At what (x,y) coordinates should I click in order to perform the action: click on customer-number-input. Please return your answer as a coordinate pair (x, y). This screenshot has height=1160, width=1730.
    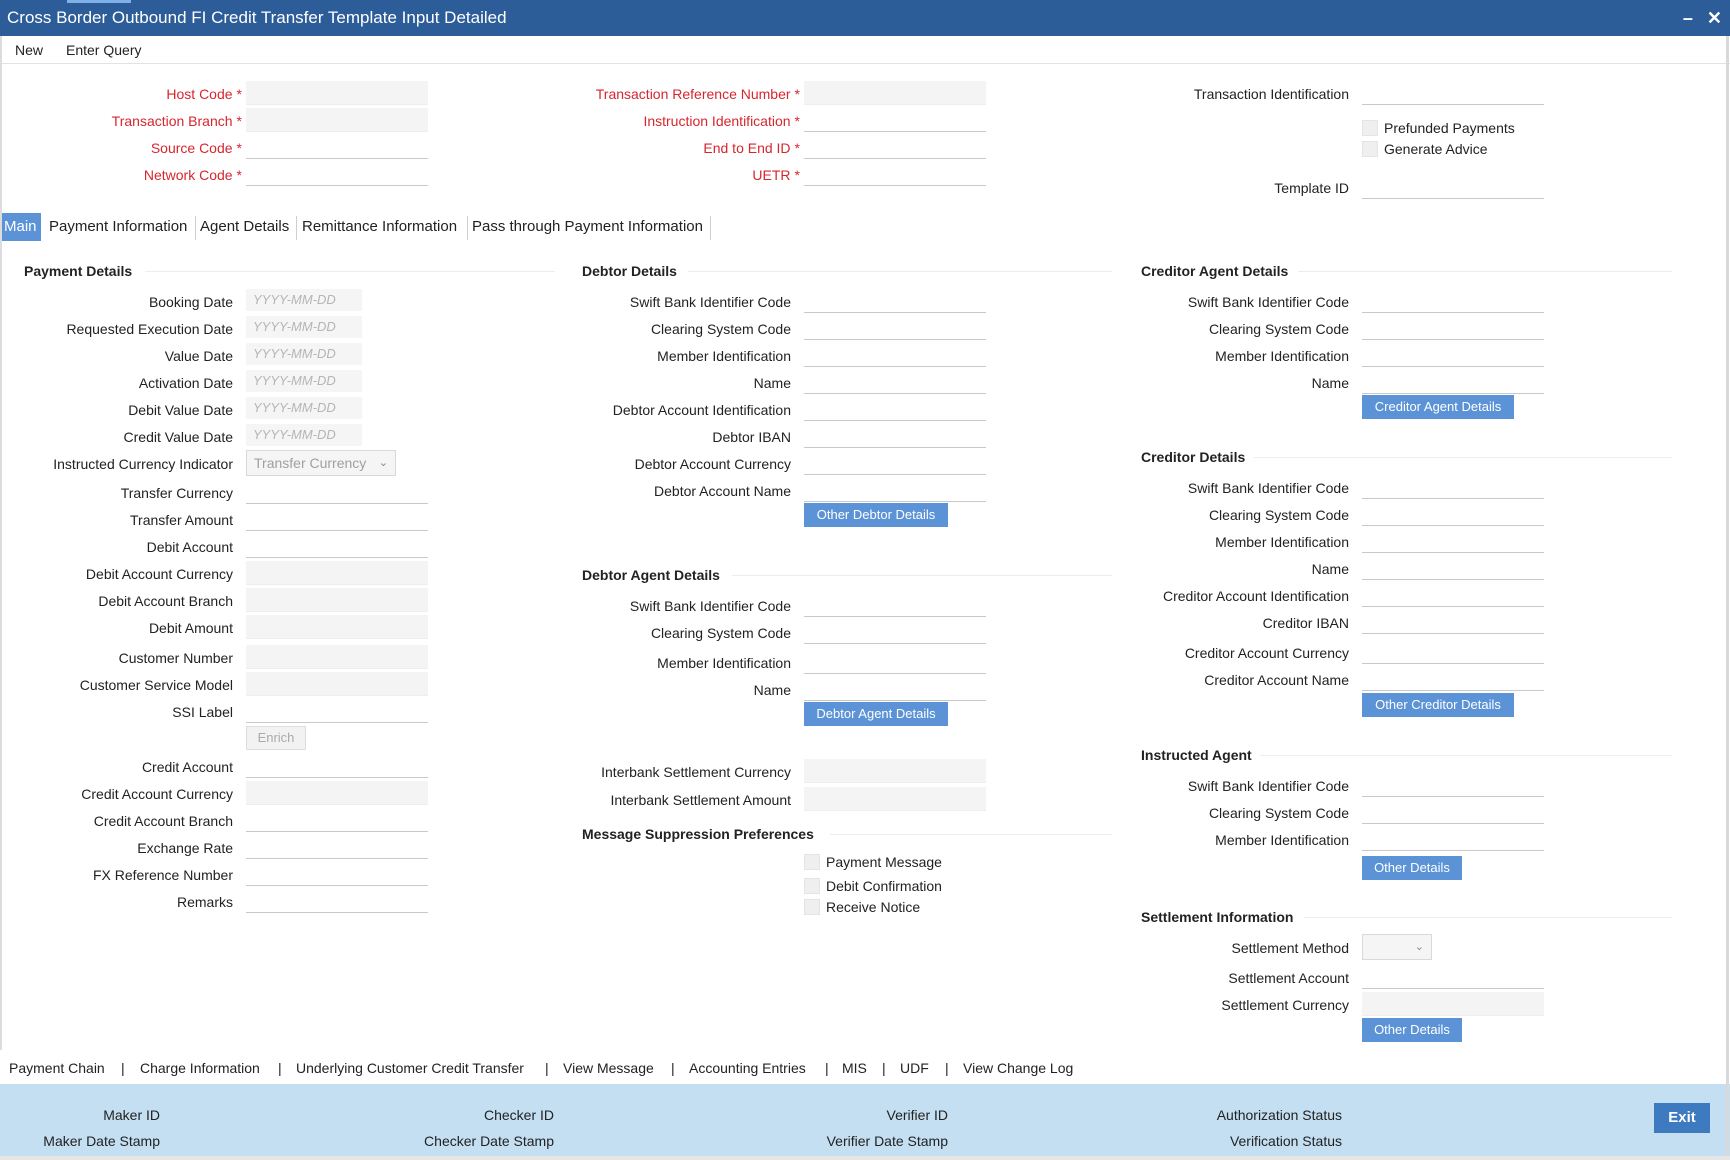
    Looking at the image, I should click on (337, 657).